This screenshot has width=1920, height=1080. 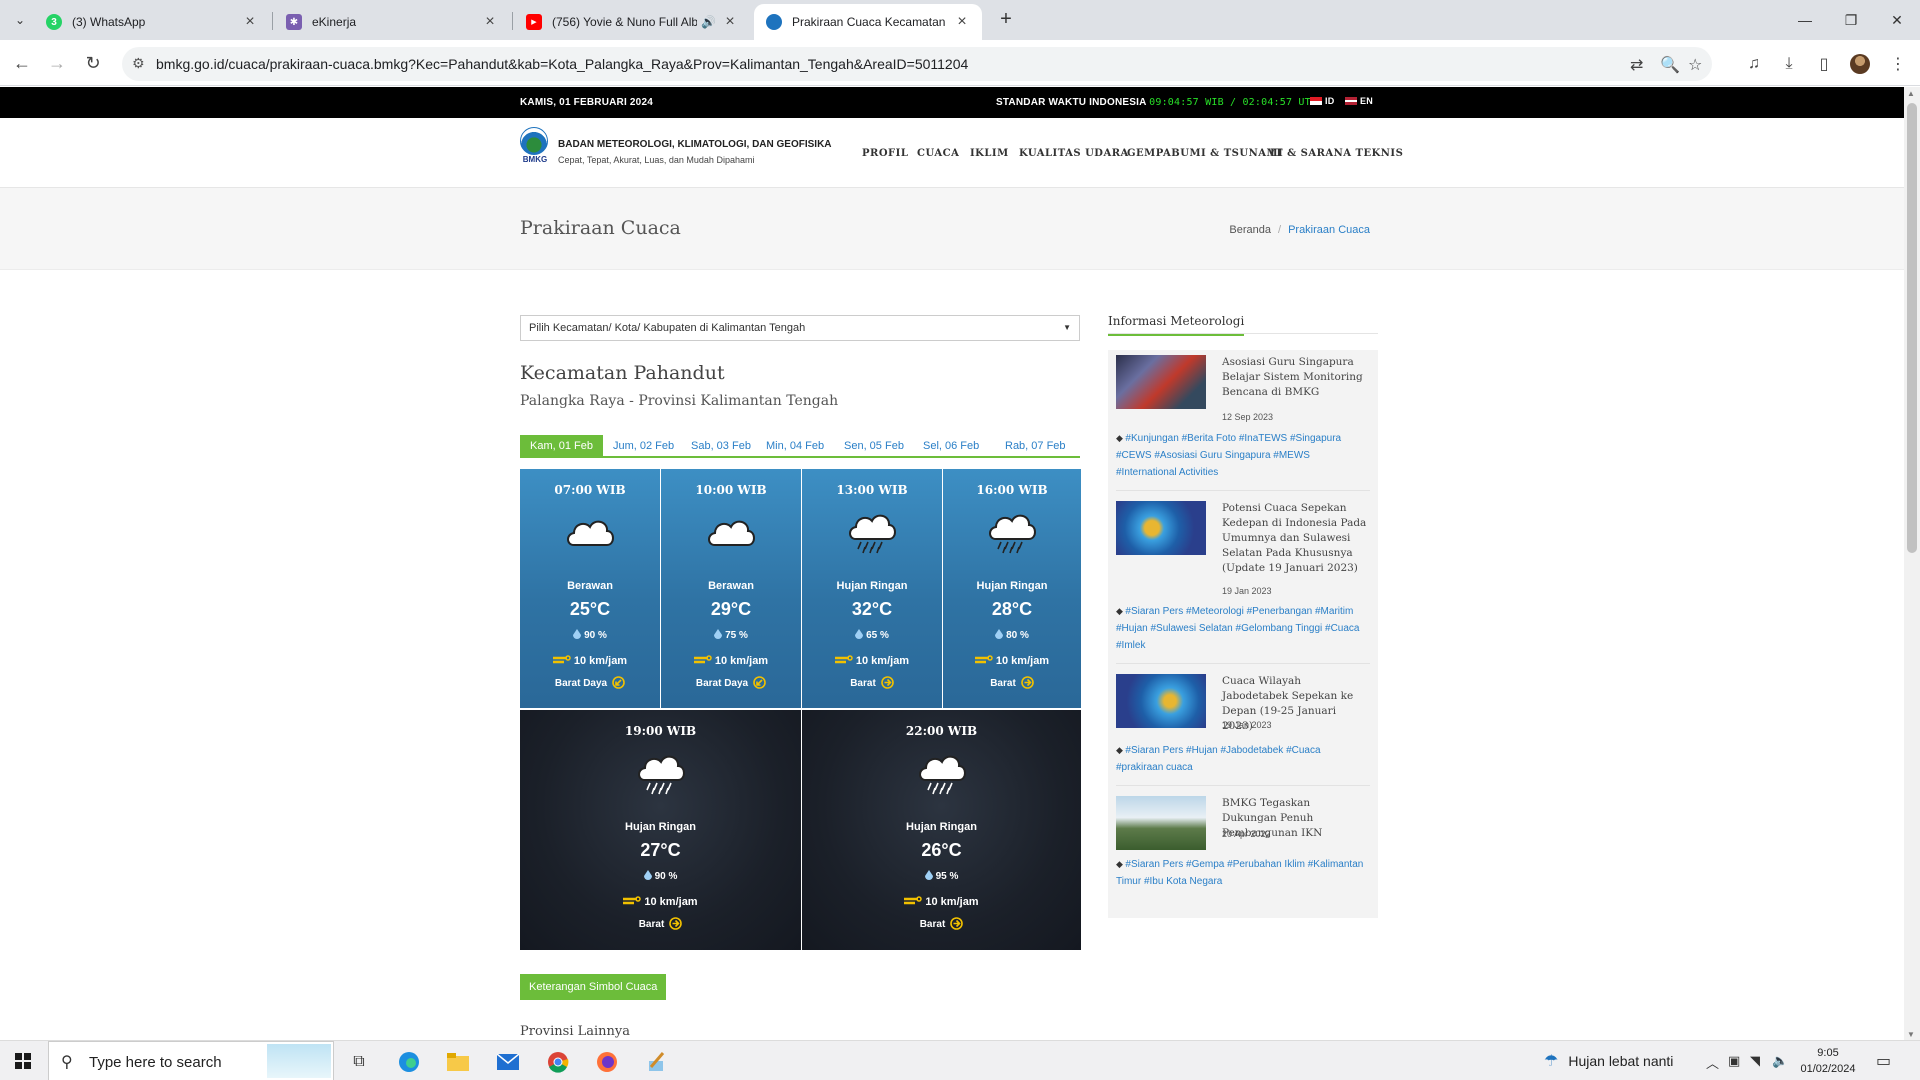 I want to click on media-control-icon: ♫, so click(x=1754, y=64).